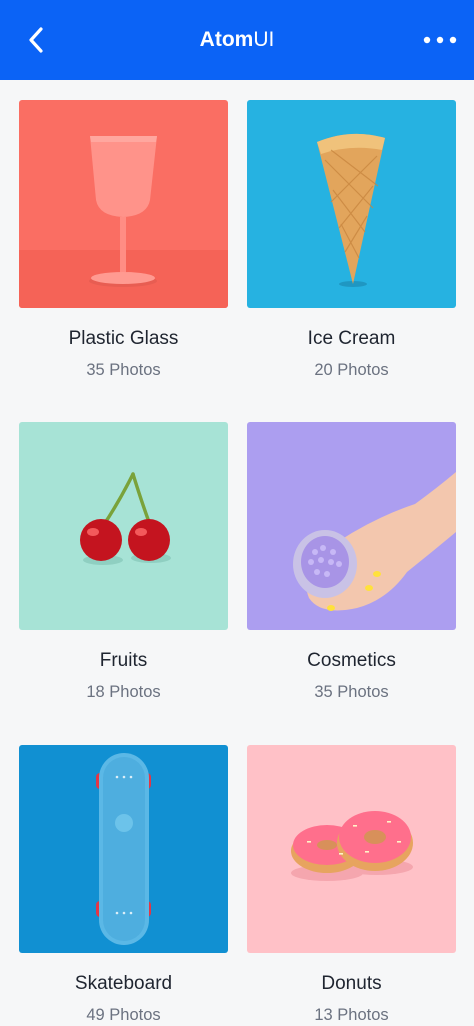 The height and width of the screenshot is (1026, 474). Describe the element at coordinates (123, 338) in the screenshot. I see `card-title: Plastic Glass` at that location.